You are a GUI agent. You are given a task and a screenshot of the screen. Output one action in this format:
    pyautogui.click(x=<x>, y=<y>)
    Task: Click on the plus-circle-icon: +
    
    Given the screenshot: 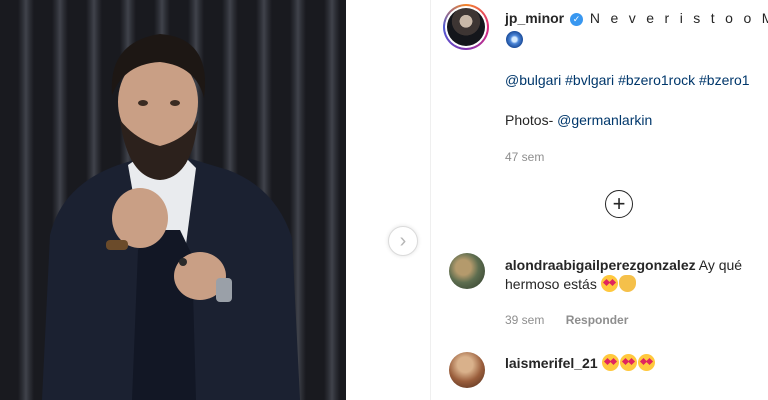 What is the action you would take?
    pyautogui.click(x=619, y=203)
    